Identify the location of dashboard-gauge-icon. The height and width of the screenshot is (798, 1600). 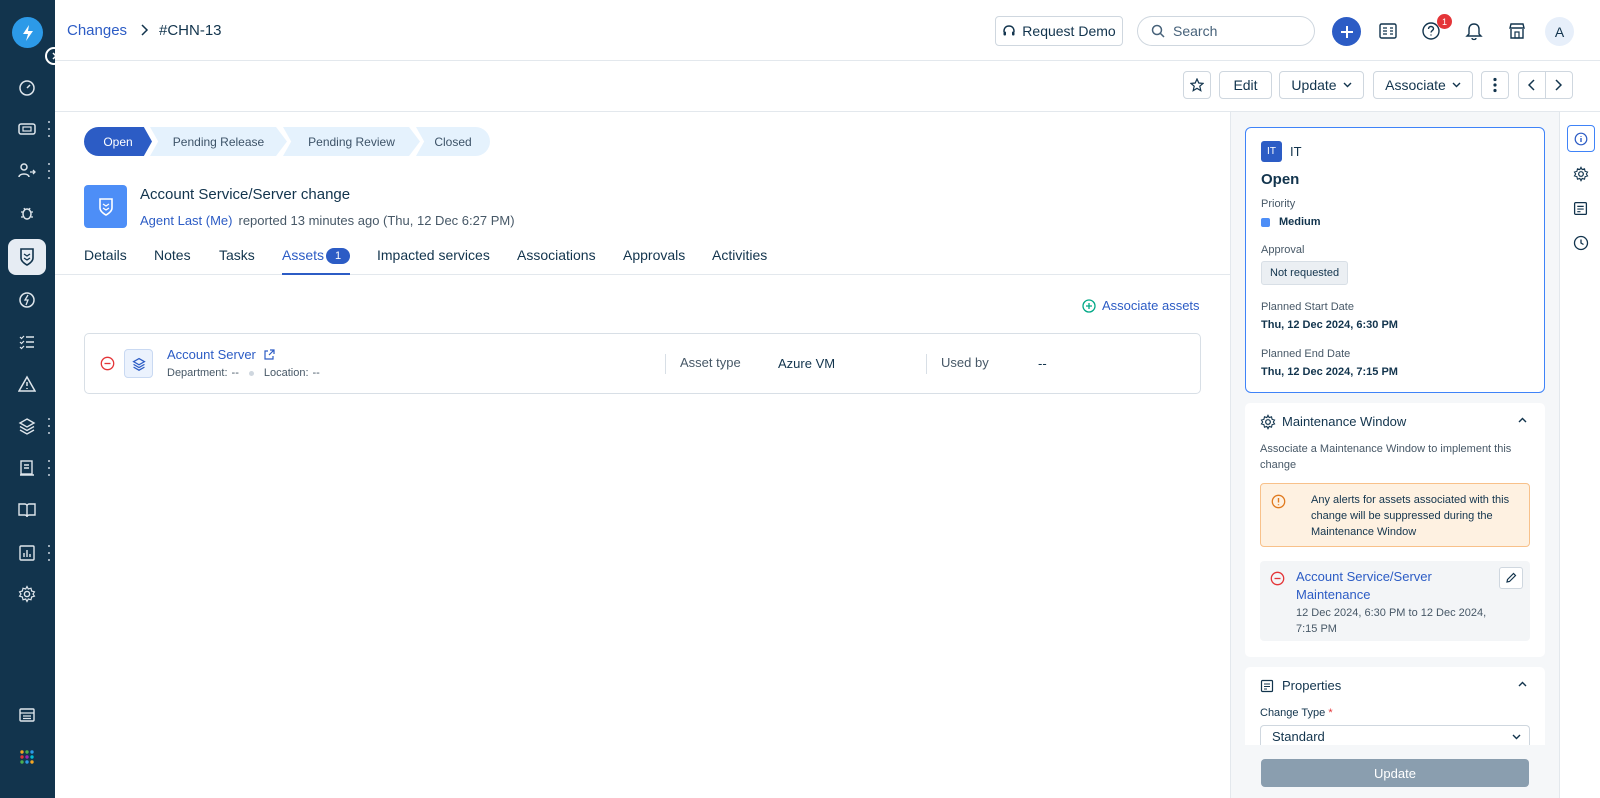
(27, 88).